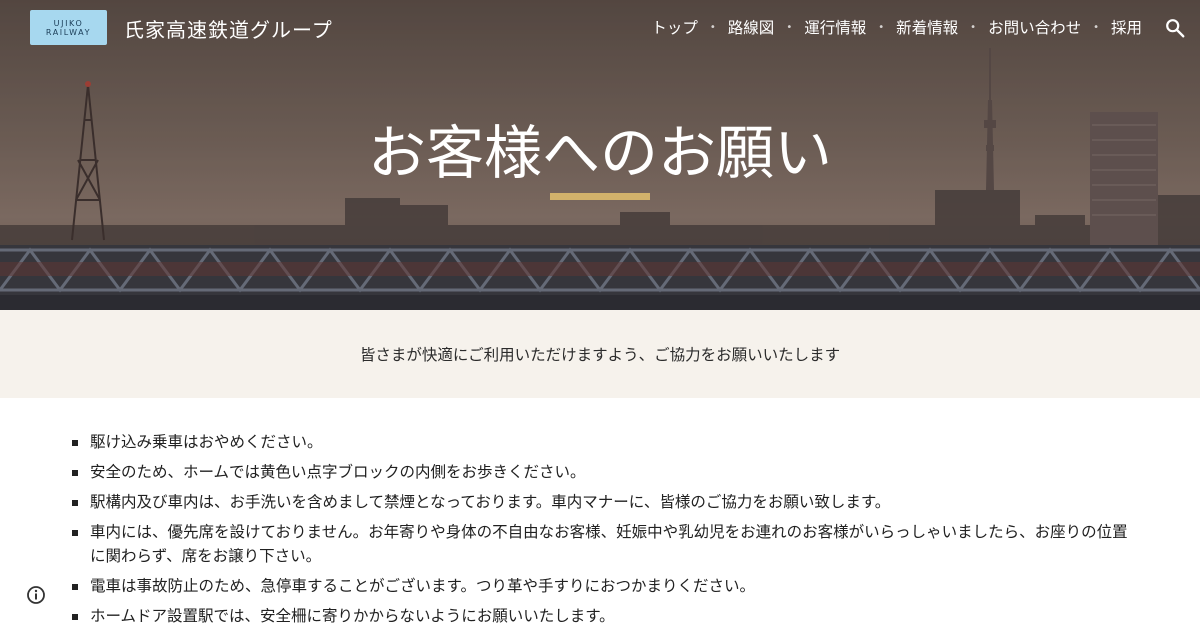 The width and height of the screenshot is (1200, 634). I want to click on page-title: お客様へのお願い, so click(599, 153).